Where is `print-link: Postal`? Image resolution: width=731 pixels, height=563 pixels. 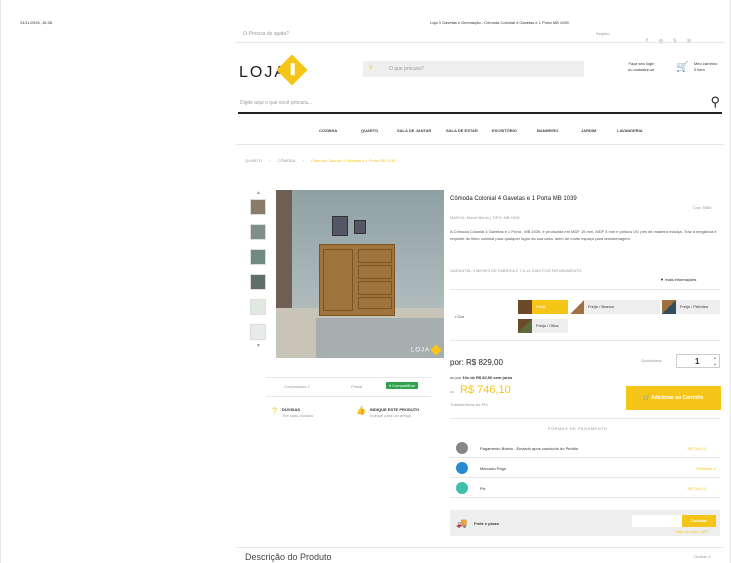 print-link: Postal is located at coordinates (356, 386).